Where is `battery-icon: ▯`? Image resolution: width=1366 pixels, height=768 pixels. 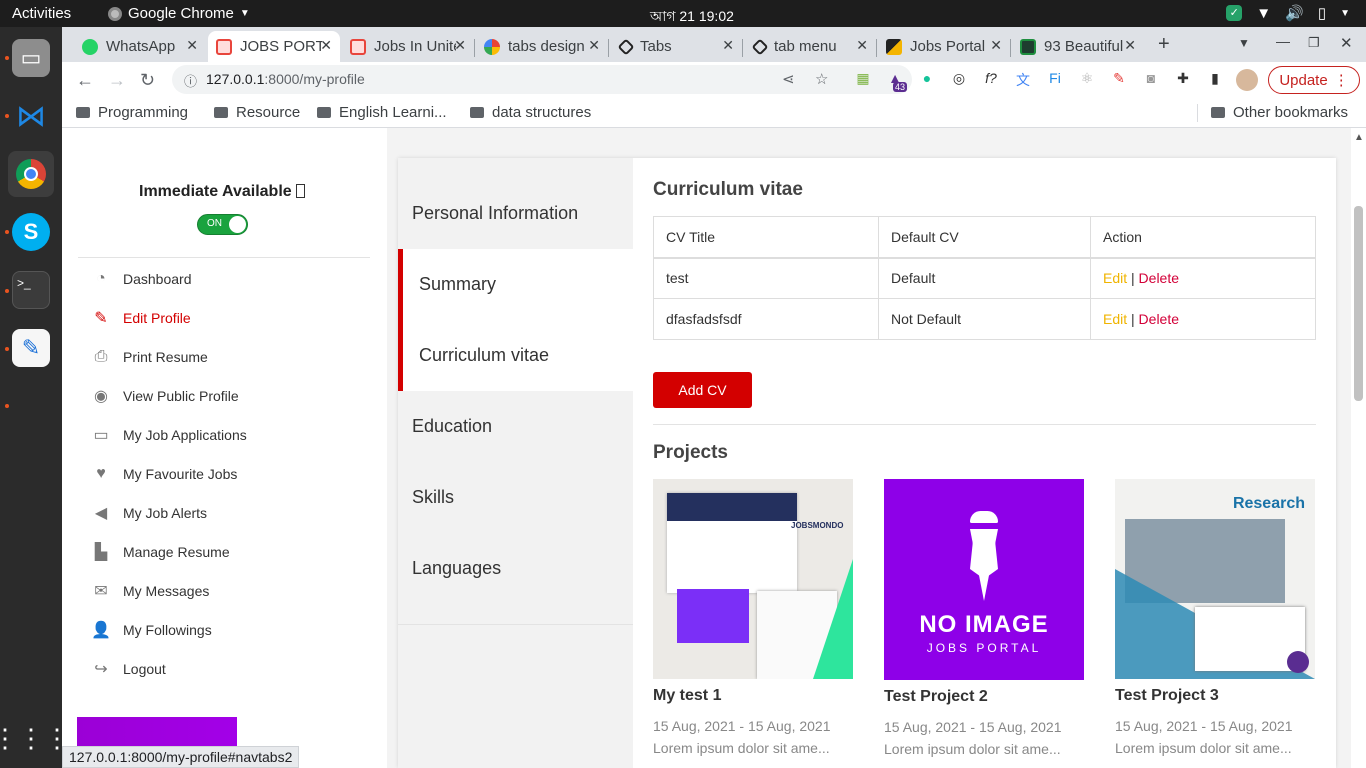 battery-icon: ▯ is located at coordinates (1322, 13).